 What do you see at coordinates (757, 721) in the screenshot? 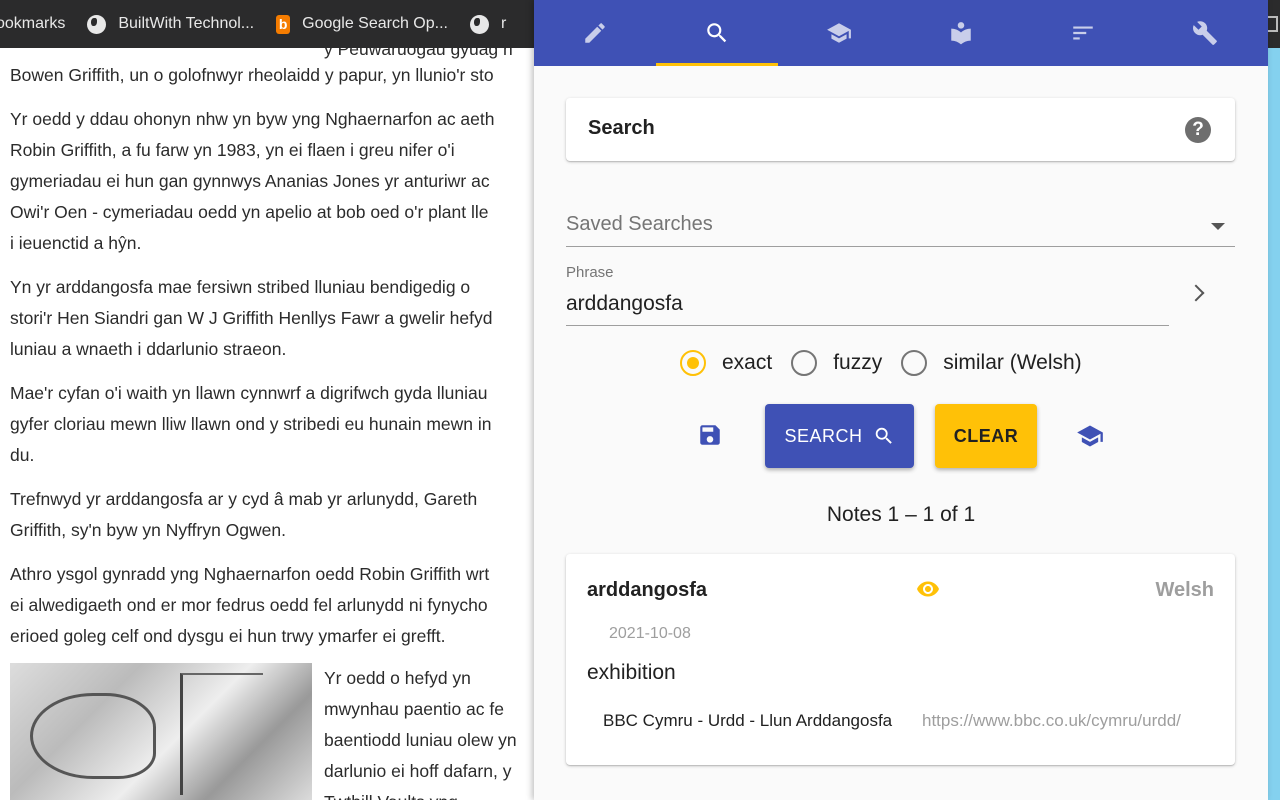
I see `note-source-title: BBC Cymru - Urdd - Llun Arddangosfa` at bounding box center [757, 721].